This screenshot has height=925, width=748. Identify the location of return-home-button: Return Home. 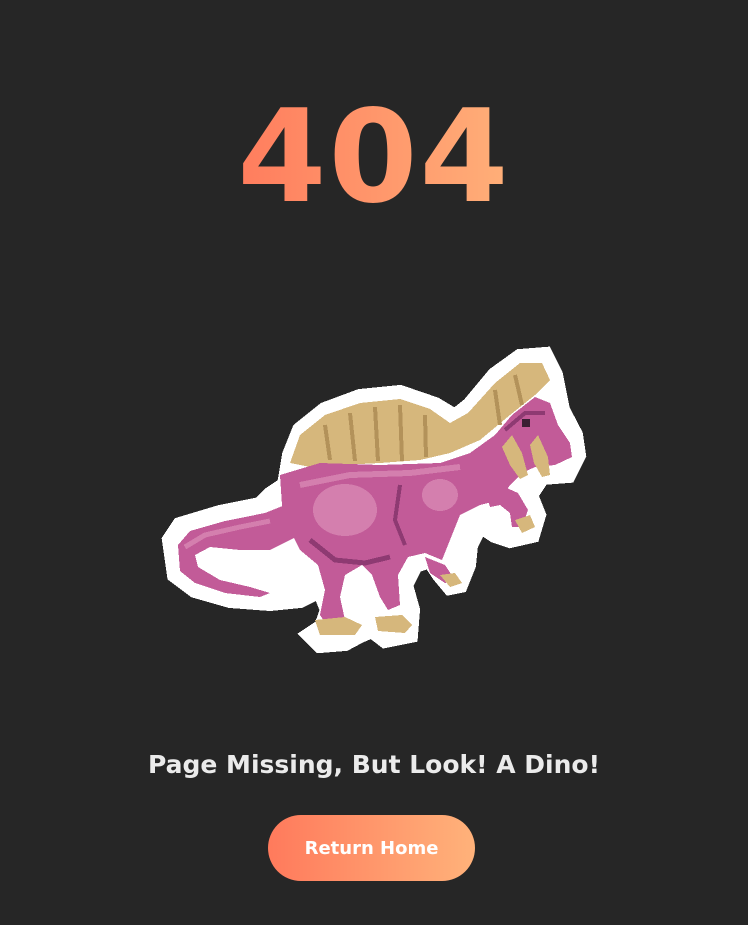
(371, 848).